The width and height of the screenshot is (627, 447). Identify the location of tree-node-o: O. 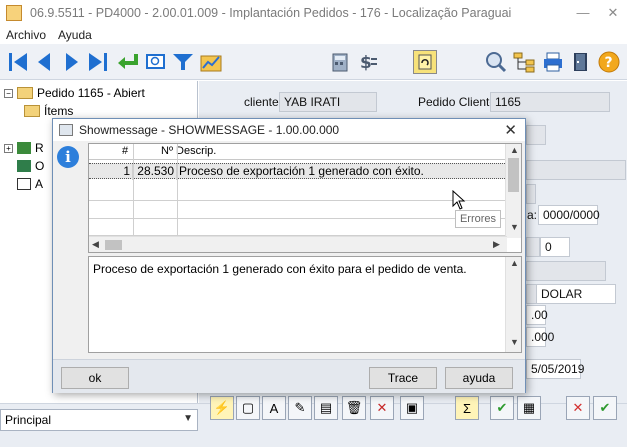
(30, 166).